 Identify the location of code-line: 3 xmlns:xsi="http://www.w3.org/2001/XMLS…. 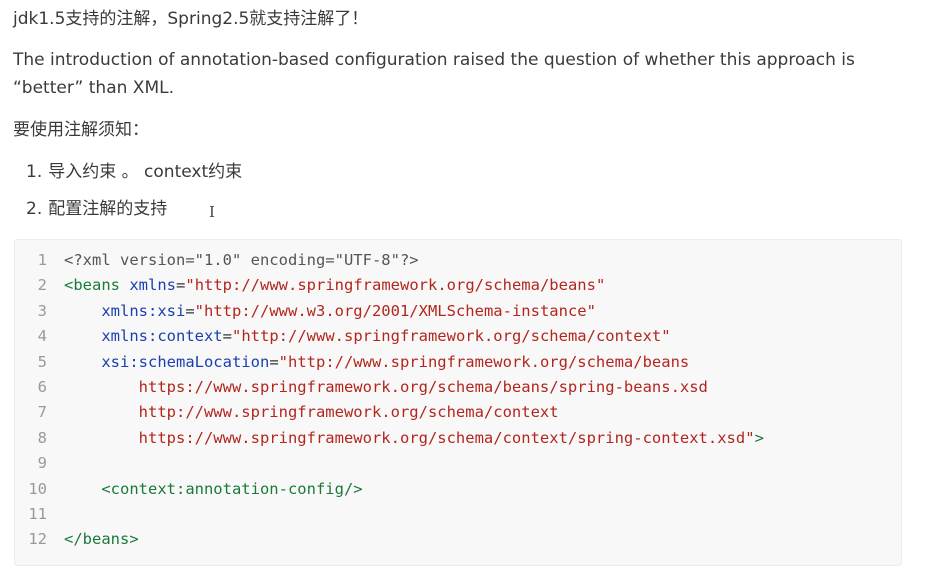
(458, 311).